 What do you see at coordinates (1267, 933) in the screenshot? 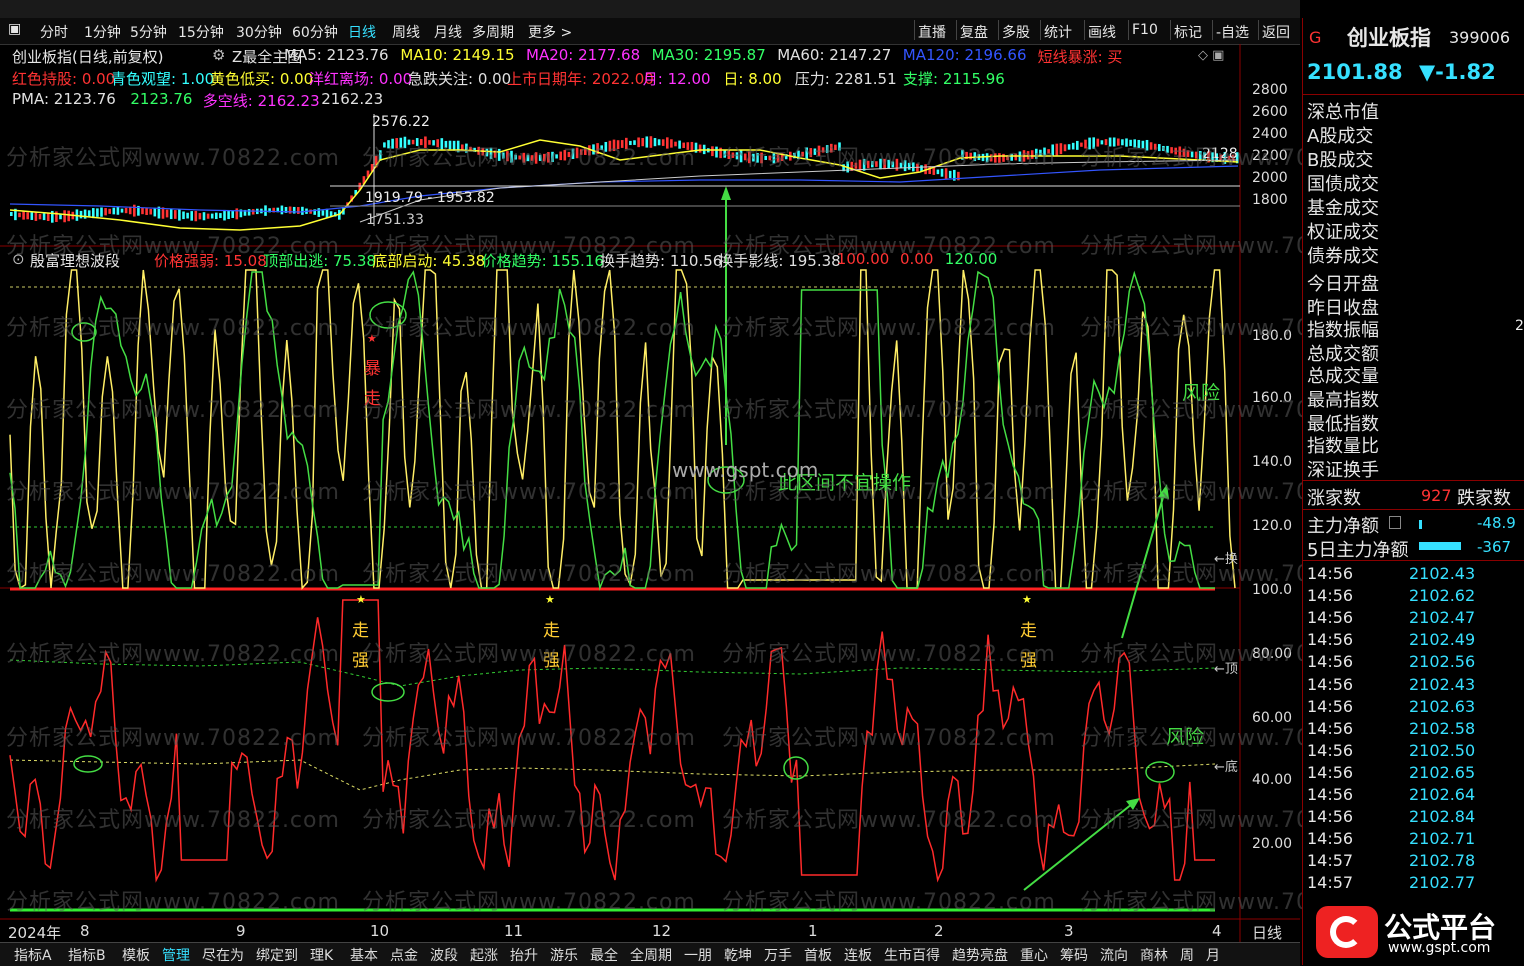
I see `period-label: 日线` at bounding box center [1267, 933].